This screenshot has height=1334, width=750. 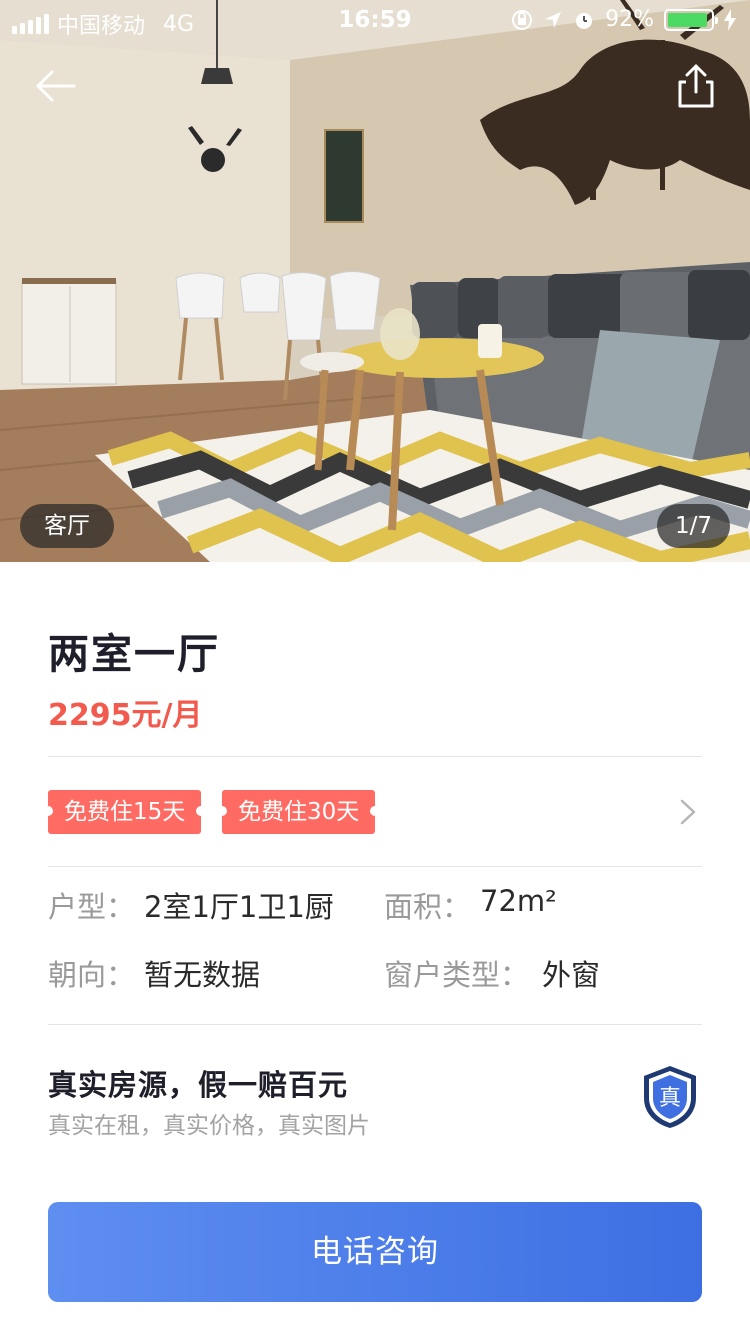 I want to click on status-bar: 中国移动 4G 16:59 92%, so click(x=375, y=20).